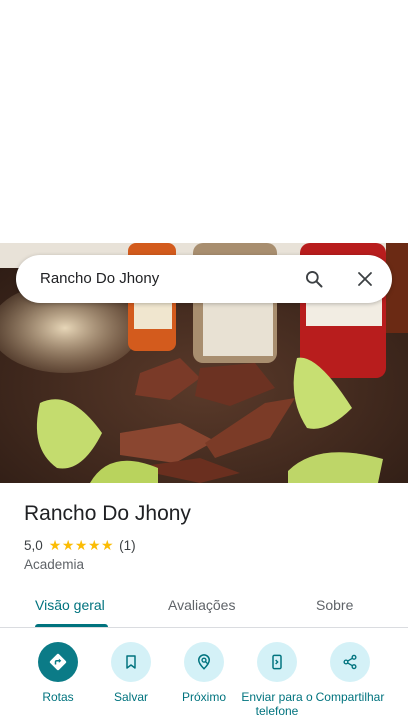 The width and height of the screenshot is (408, 726). I want to click on close-icon, so click(365, 279).